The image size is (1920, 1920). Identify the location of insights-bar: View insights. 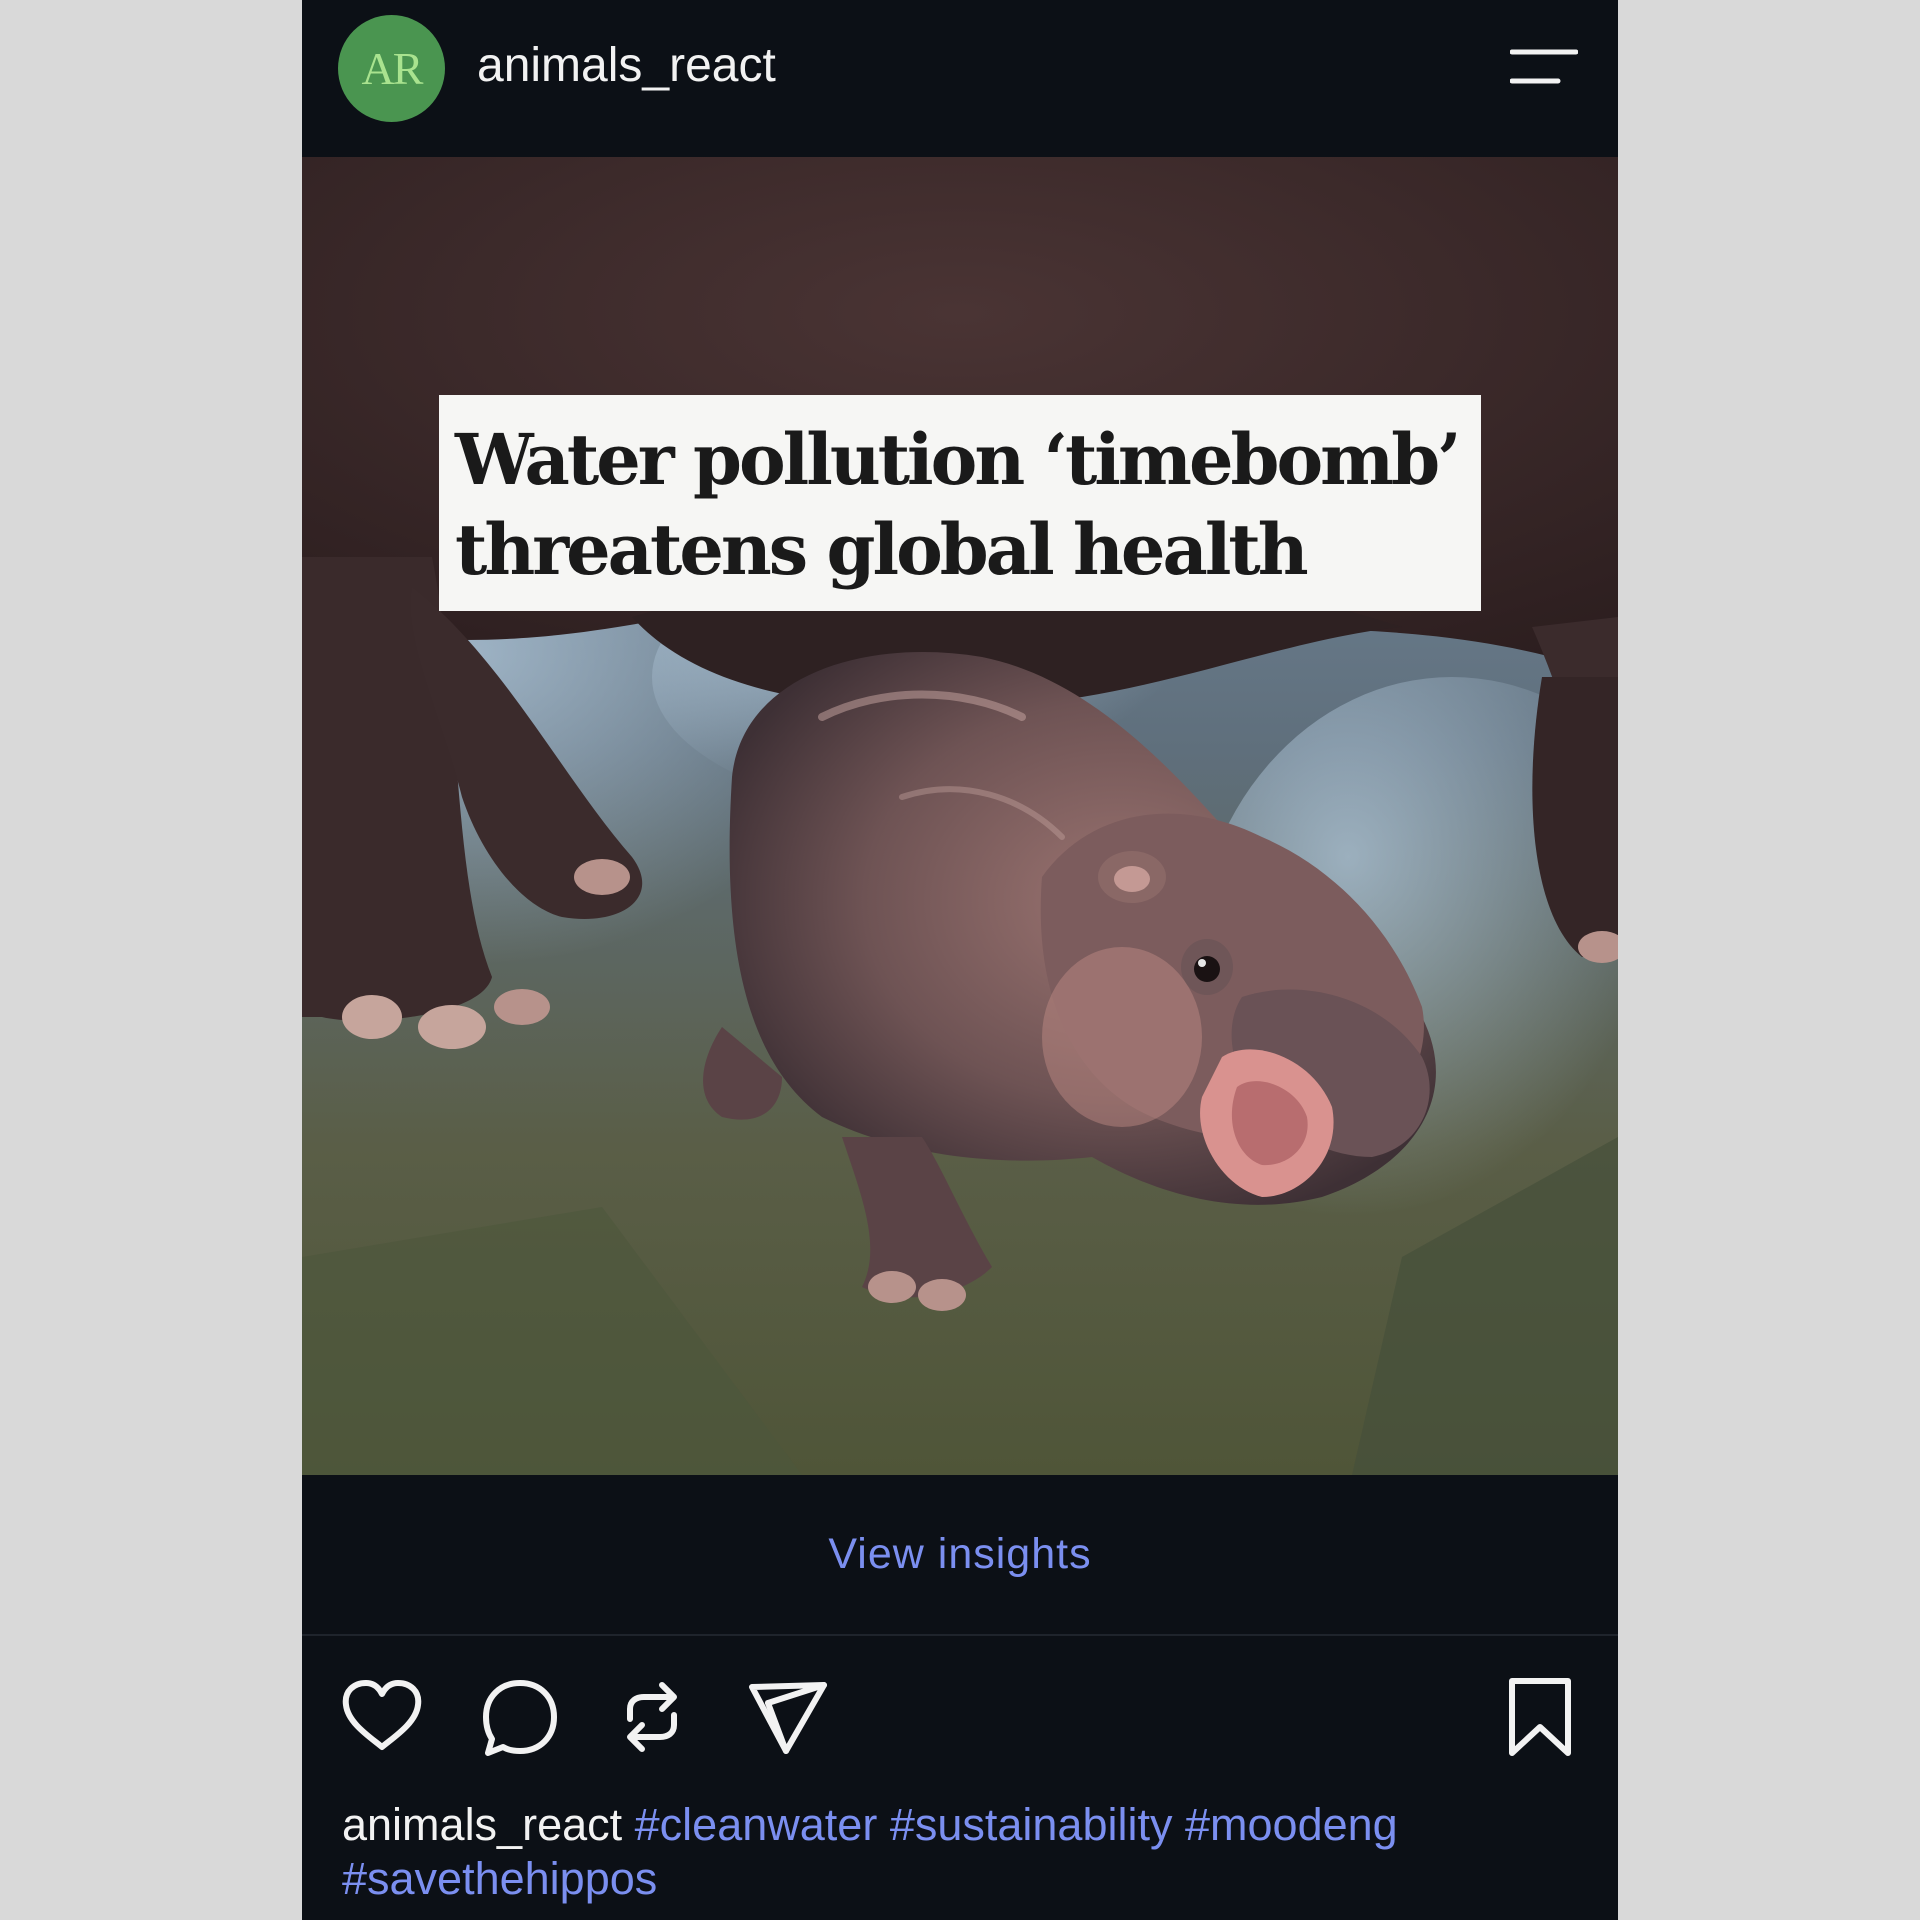
(960, 1555).